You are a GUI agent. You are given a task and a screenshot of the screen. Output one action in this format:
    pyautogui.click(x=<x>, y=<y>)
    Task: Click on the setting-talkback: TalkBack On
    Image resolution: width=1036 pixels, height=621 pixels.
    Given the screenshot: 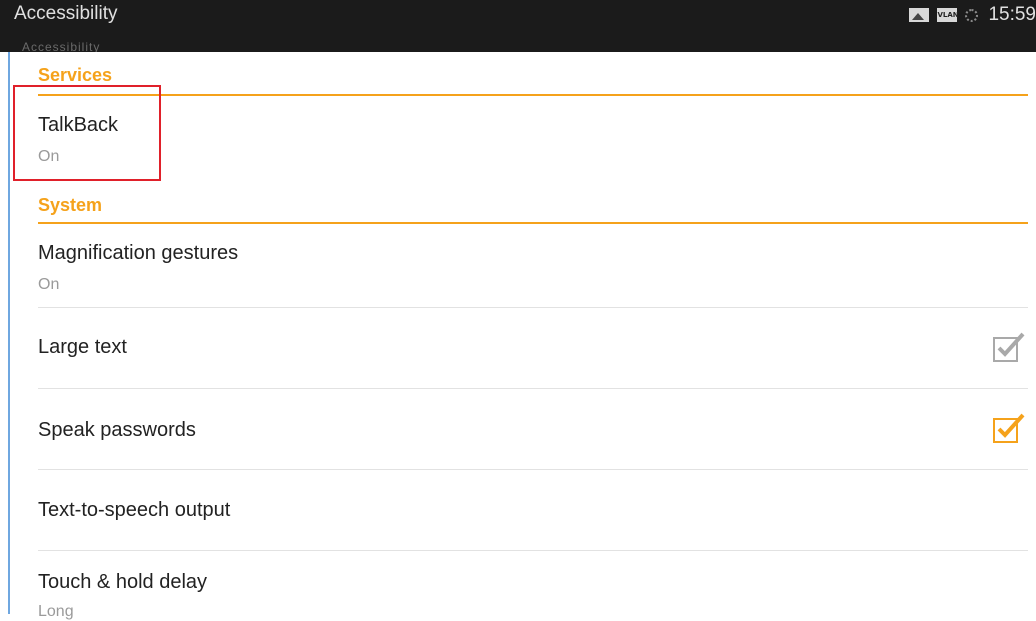 What is the action you would take?
    pyautogui.click(x=533, y=146)
    